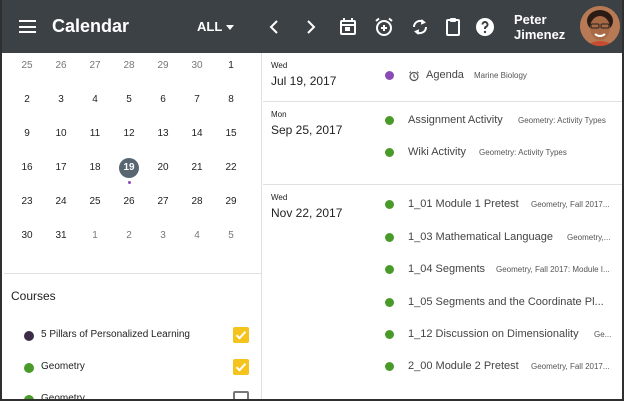 The height and width of the screenshot is (401, 624). What do you see at coordinates (442, 76) in the screenshot?
I see `agenda-event: Agenda Marine Biology` at bounding box center [442, 76].